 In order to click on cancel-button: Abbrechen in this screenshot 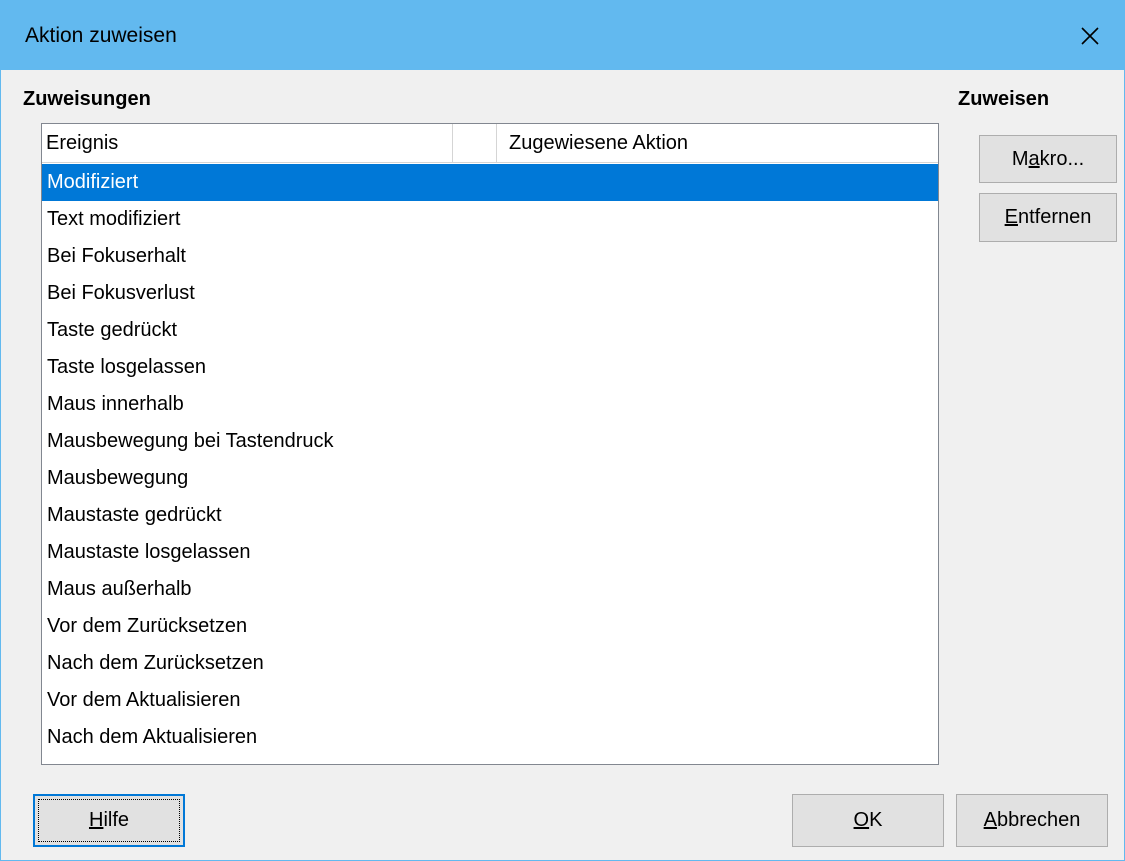, I will do `click(1032, 820)`.